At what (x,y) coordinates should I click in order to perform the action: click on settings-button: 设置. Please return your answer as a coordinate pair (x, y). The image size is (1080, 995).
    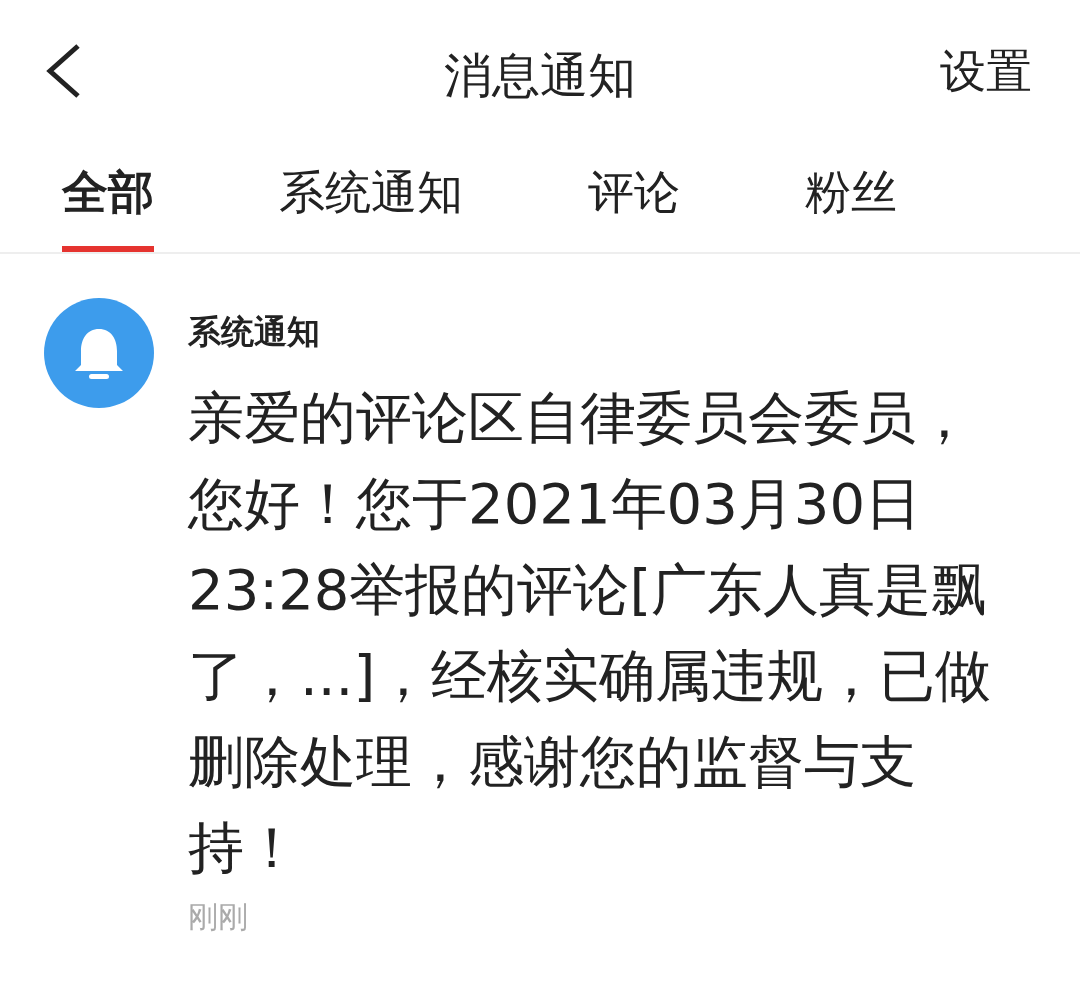
    Looking at the image, I should click on (986, 72).